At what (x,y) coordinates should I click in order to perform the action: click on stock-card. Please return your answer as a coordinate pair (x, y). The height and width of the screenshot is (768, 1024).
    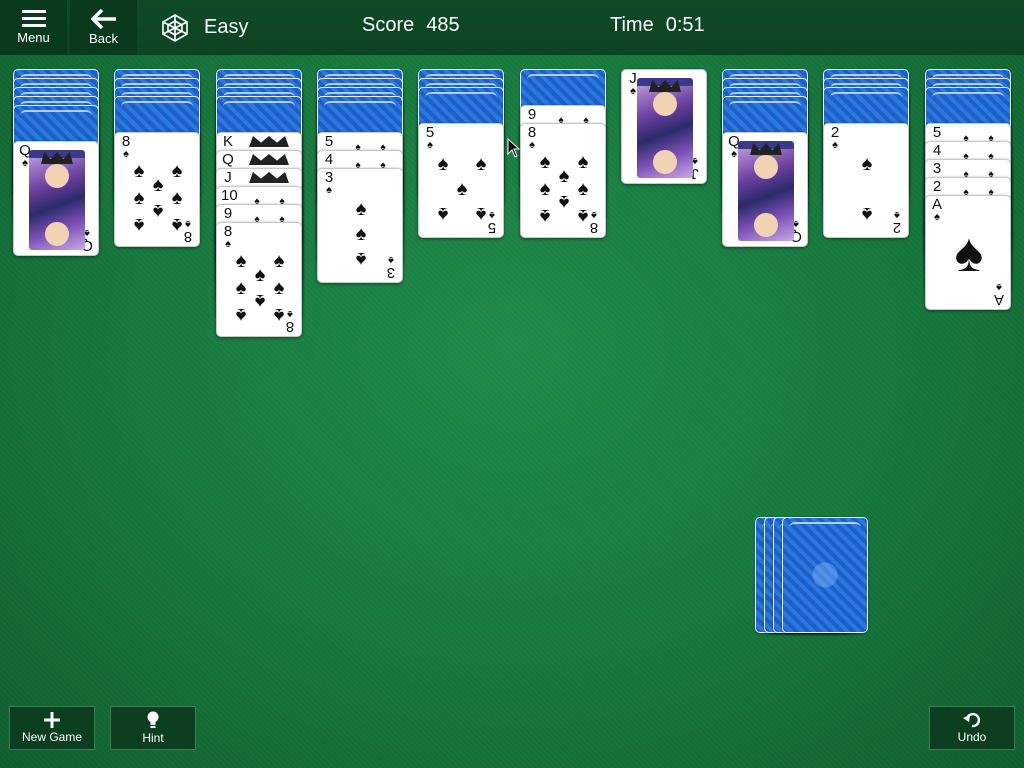
    Looking at the image, I should click on (825, 575).